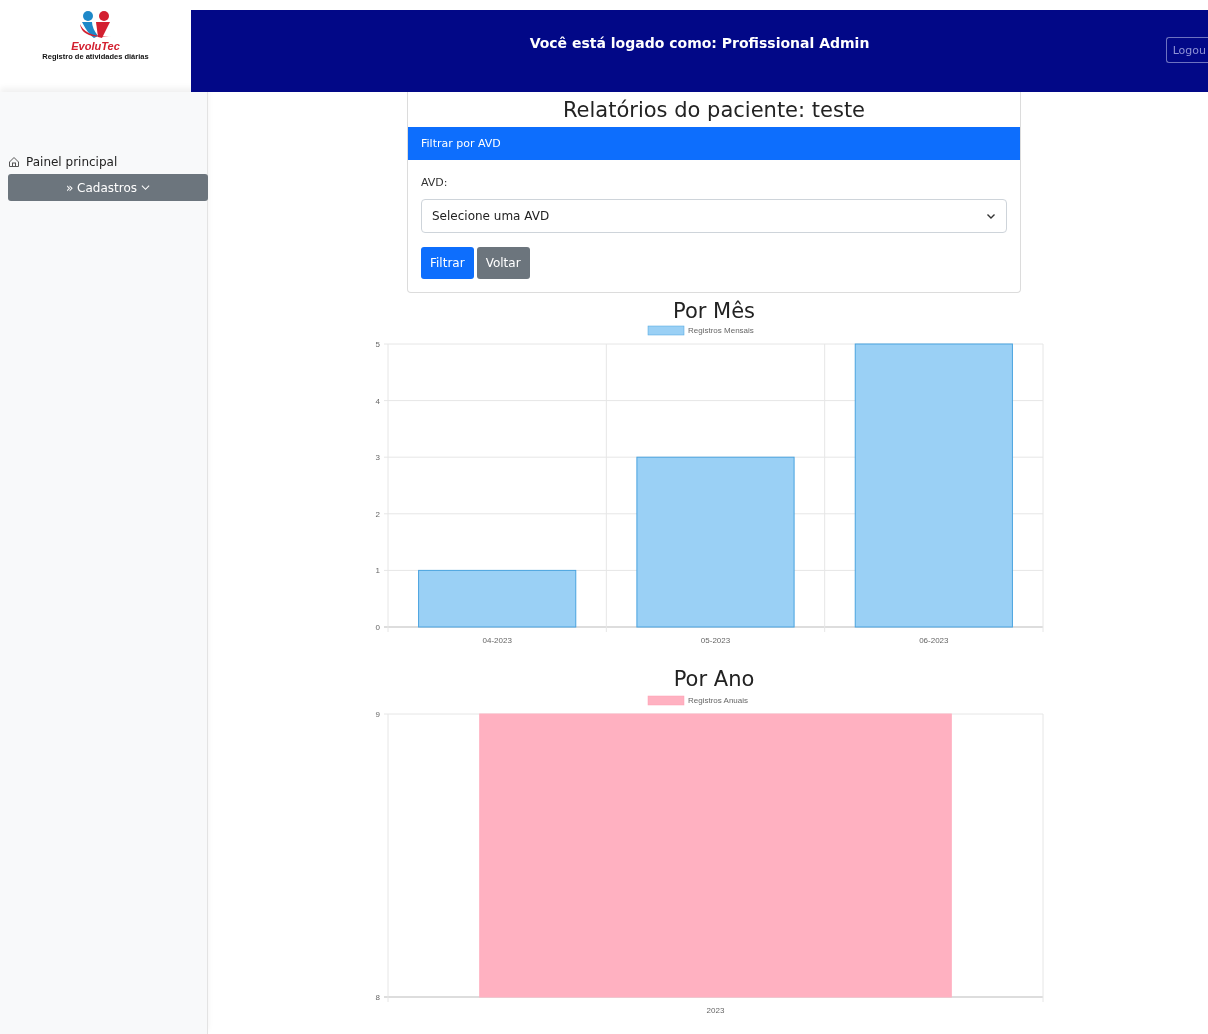  Describe the element at coordinates (377, 714) in the screenshot. I see `y-tick-label: 9` at that location.